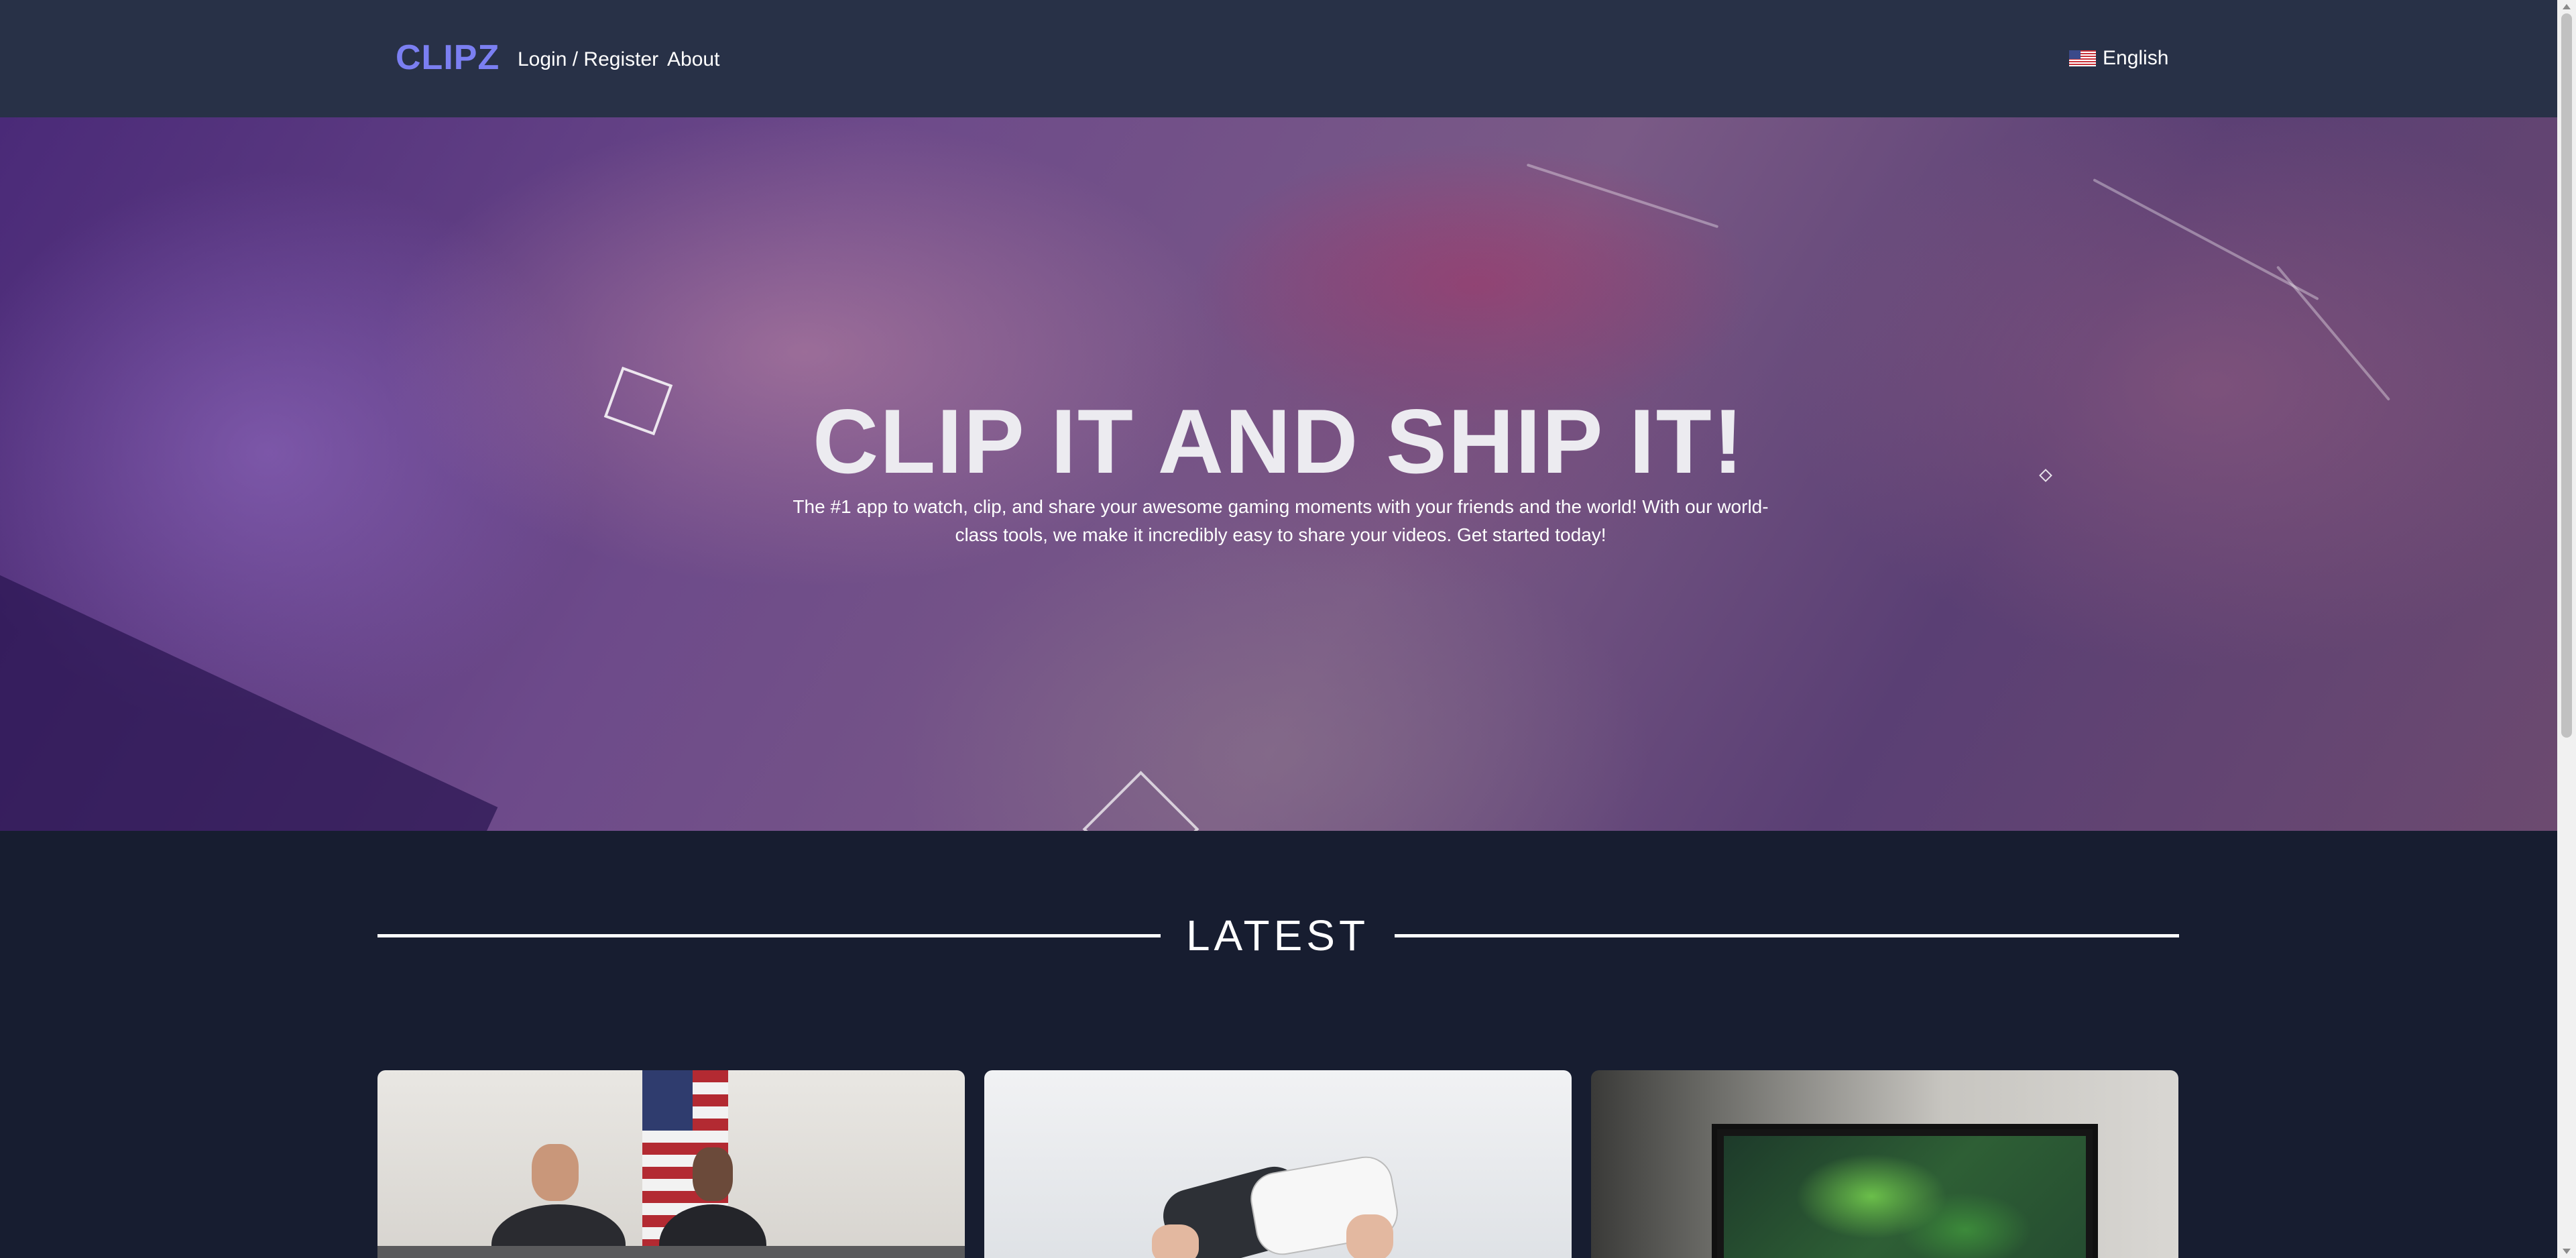  I want to click on diamond-decoration, so click(1140, 800).